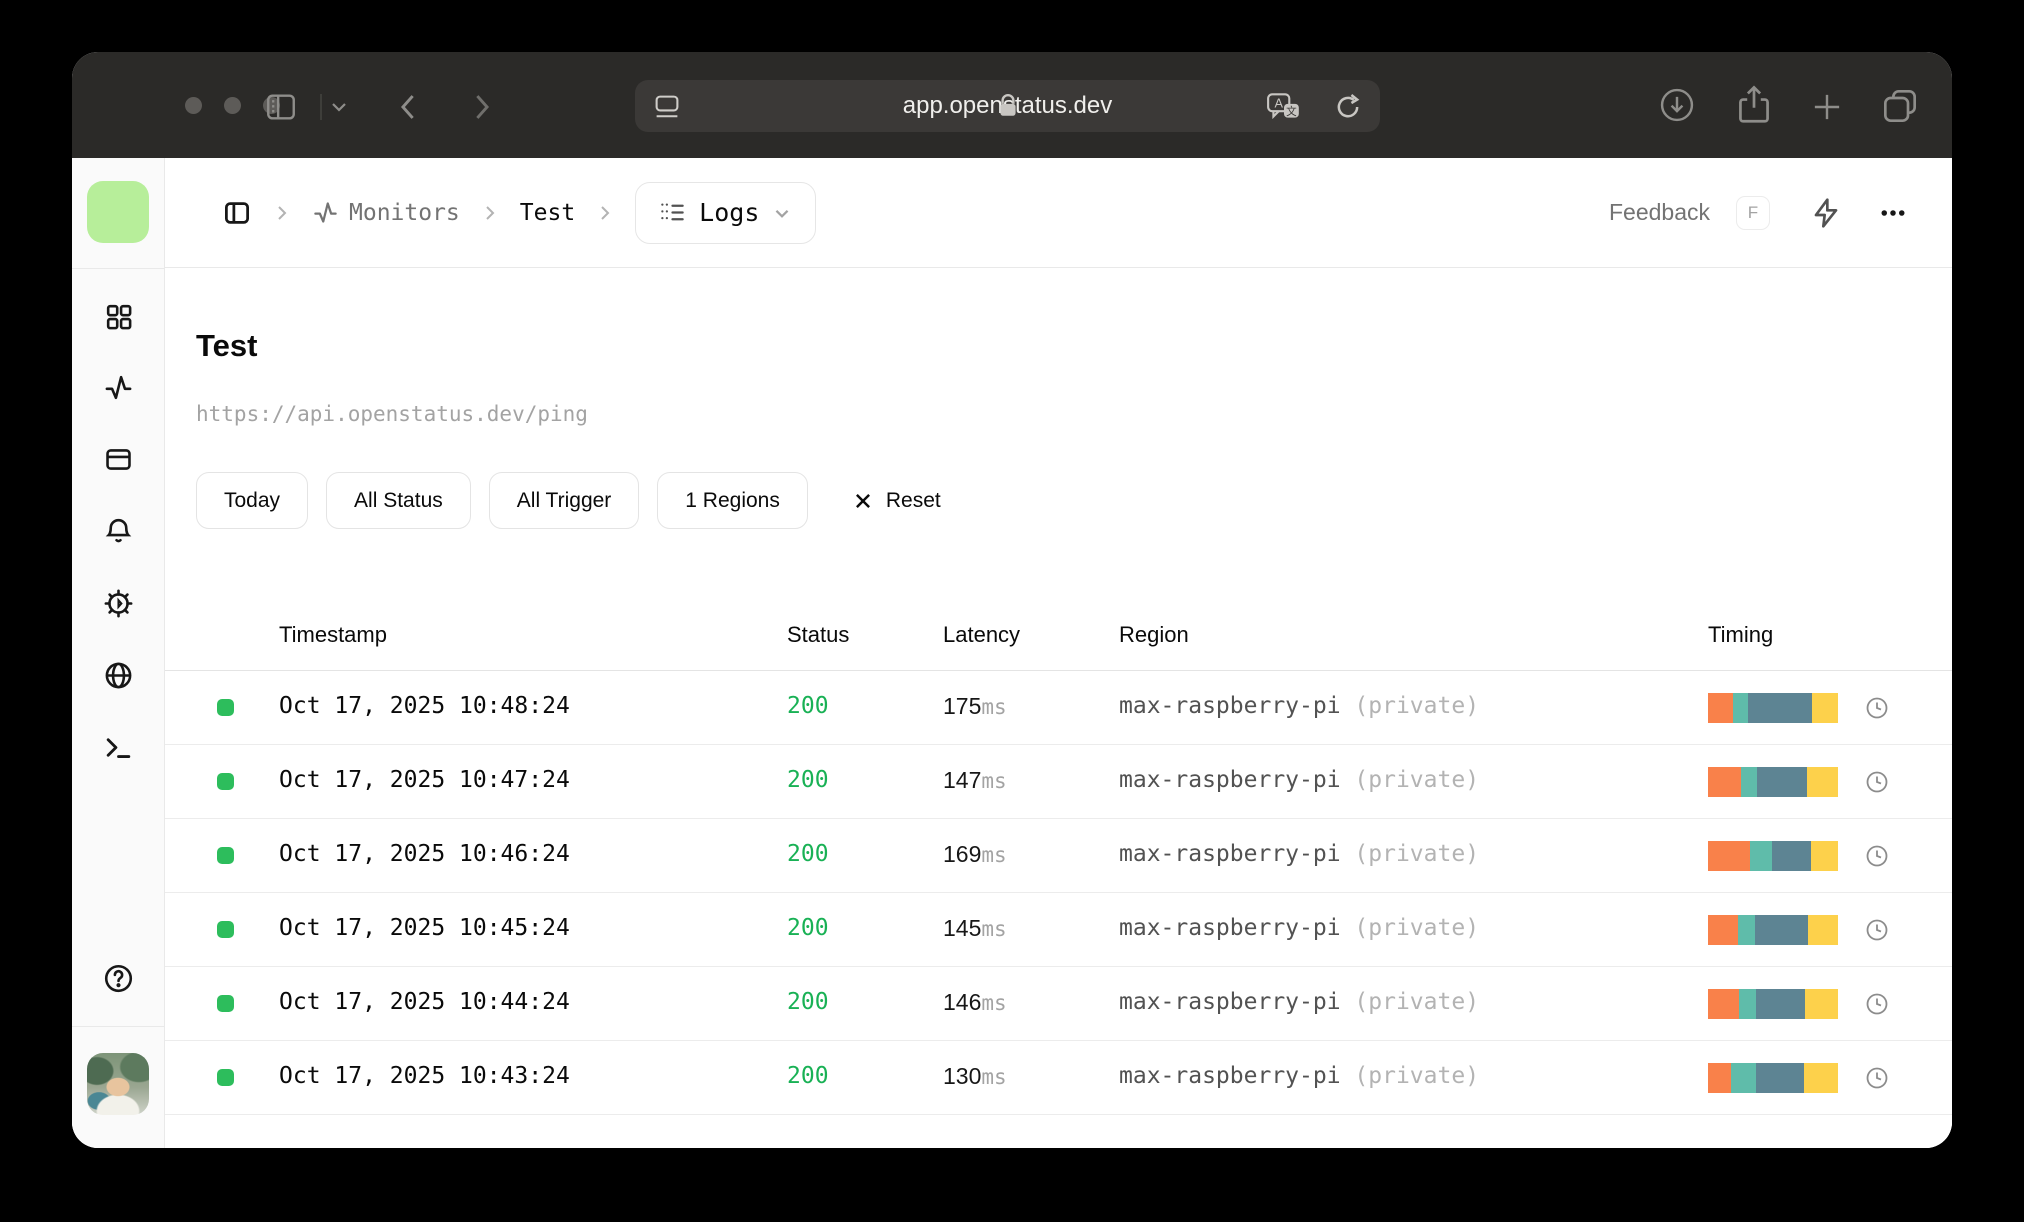 The height and width of the screenshot is (1222, 2024). Describe the element at coordinates (333, 635) in the screenshot. I see `column-header-timestamp: Timestamp` at that location.